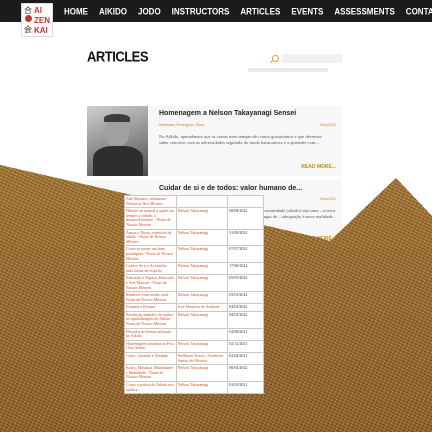 The height and width of the screenshot is (432, 432). I want to click on logo-kanji-top: 合, so click(28, 10).